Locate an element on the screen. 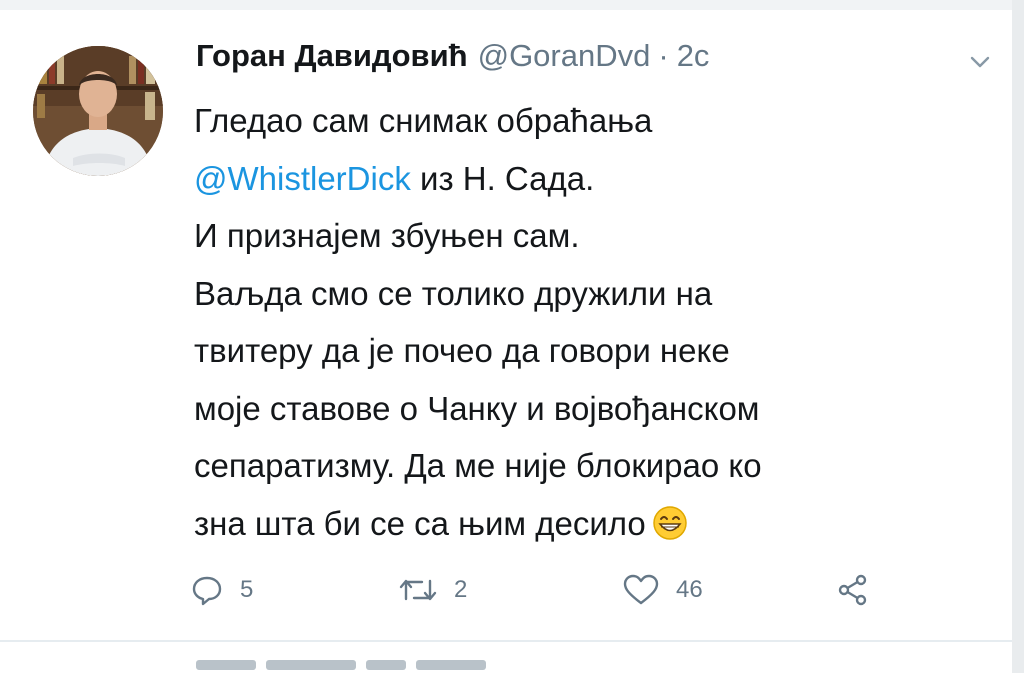  tweet-header: Горан Давидовић @GoranDvd · 2с is located at coordinates (452, 60).